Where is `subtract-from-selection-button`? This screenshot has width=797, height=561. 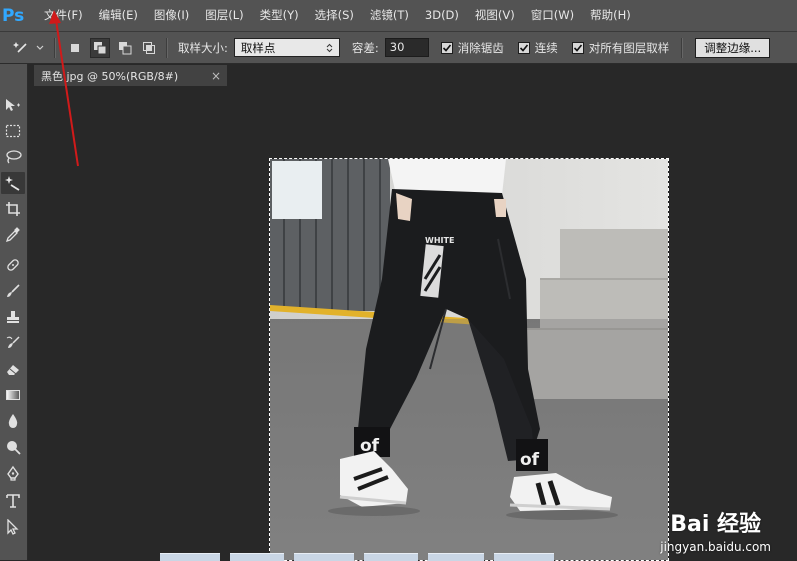
subtract-from-selection-button is located at coordinates (125, 48).